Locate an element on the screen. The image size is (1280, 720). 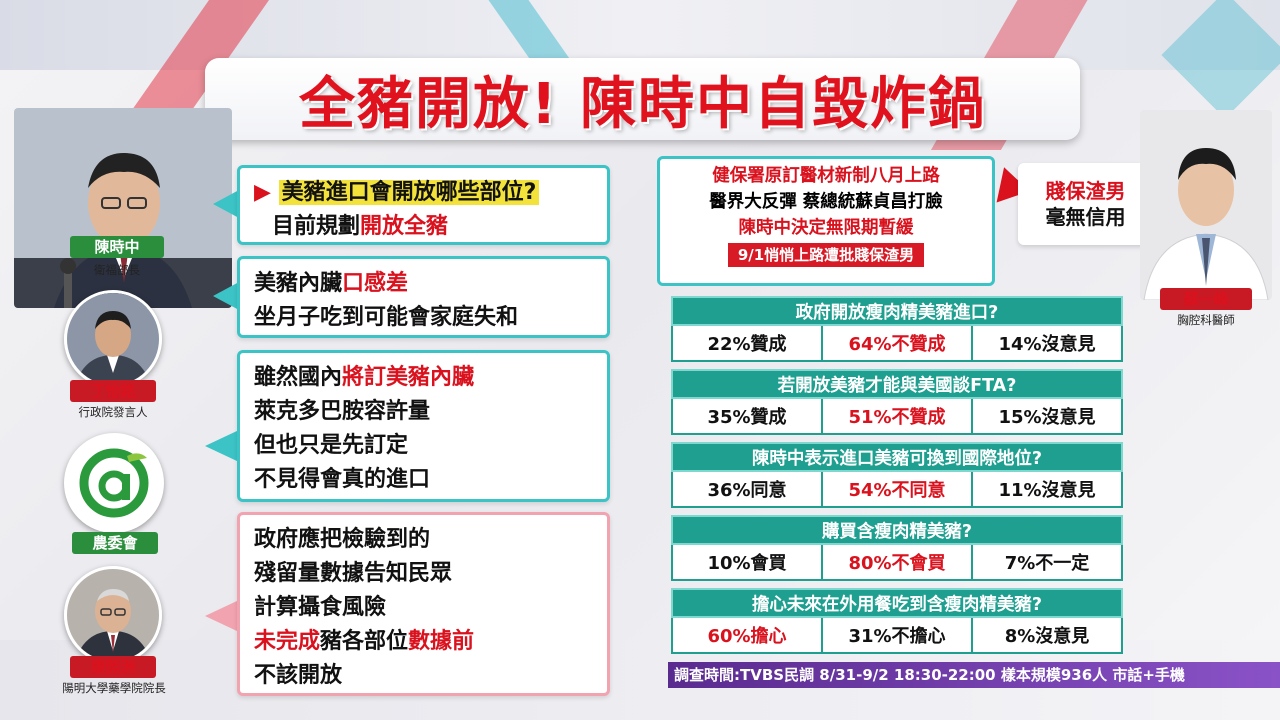
poll-answer-row: 22%贊成 64%不贊成 14%沒意見 is located at coordinates (897, 344).